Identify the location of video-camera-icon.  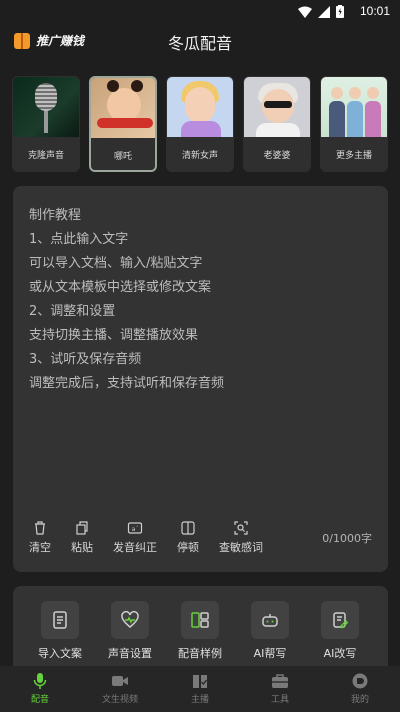
(120, 681).